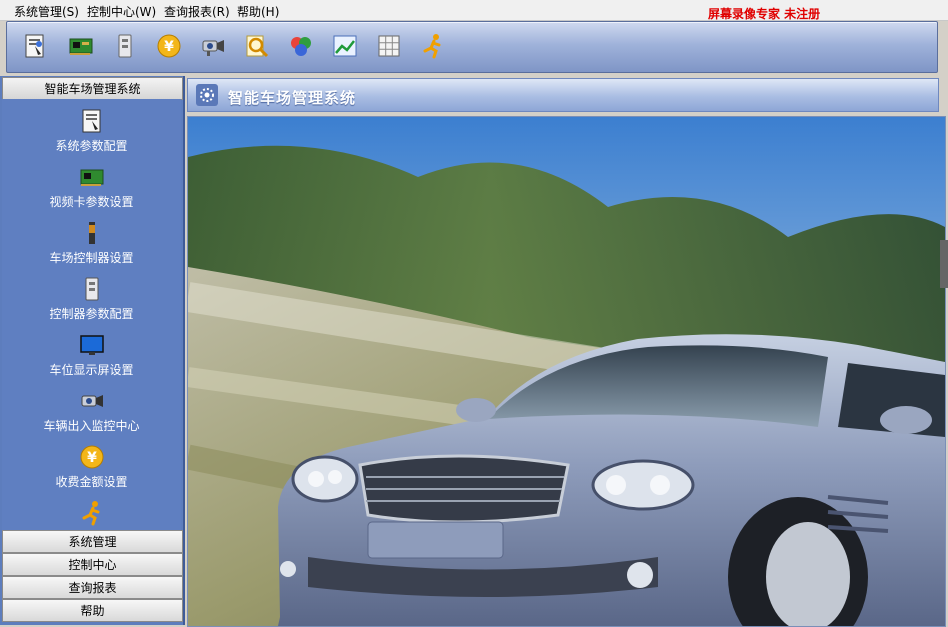 This screenshot has width=948, height=627. I want to click on tool-label: 收费金额设置, so click(91, 482).